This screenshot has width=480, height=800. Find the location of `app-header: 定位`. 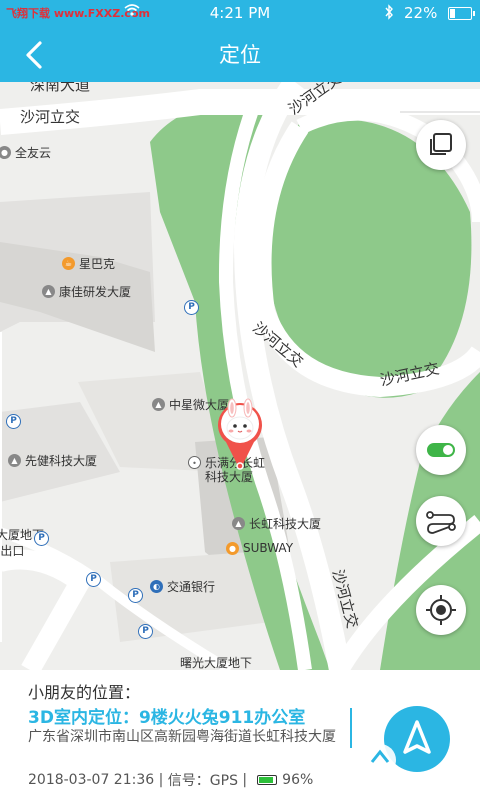

app-header: 定位 is located at coordinates (240, 55).